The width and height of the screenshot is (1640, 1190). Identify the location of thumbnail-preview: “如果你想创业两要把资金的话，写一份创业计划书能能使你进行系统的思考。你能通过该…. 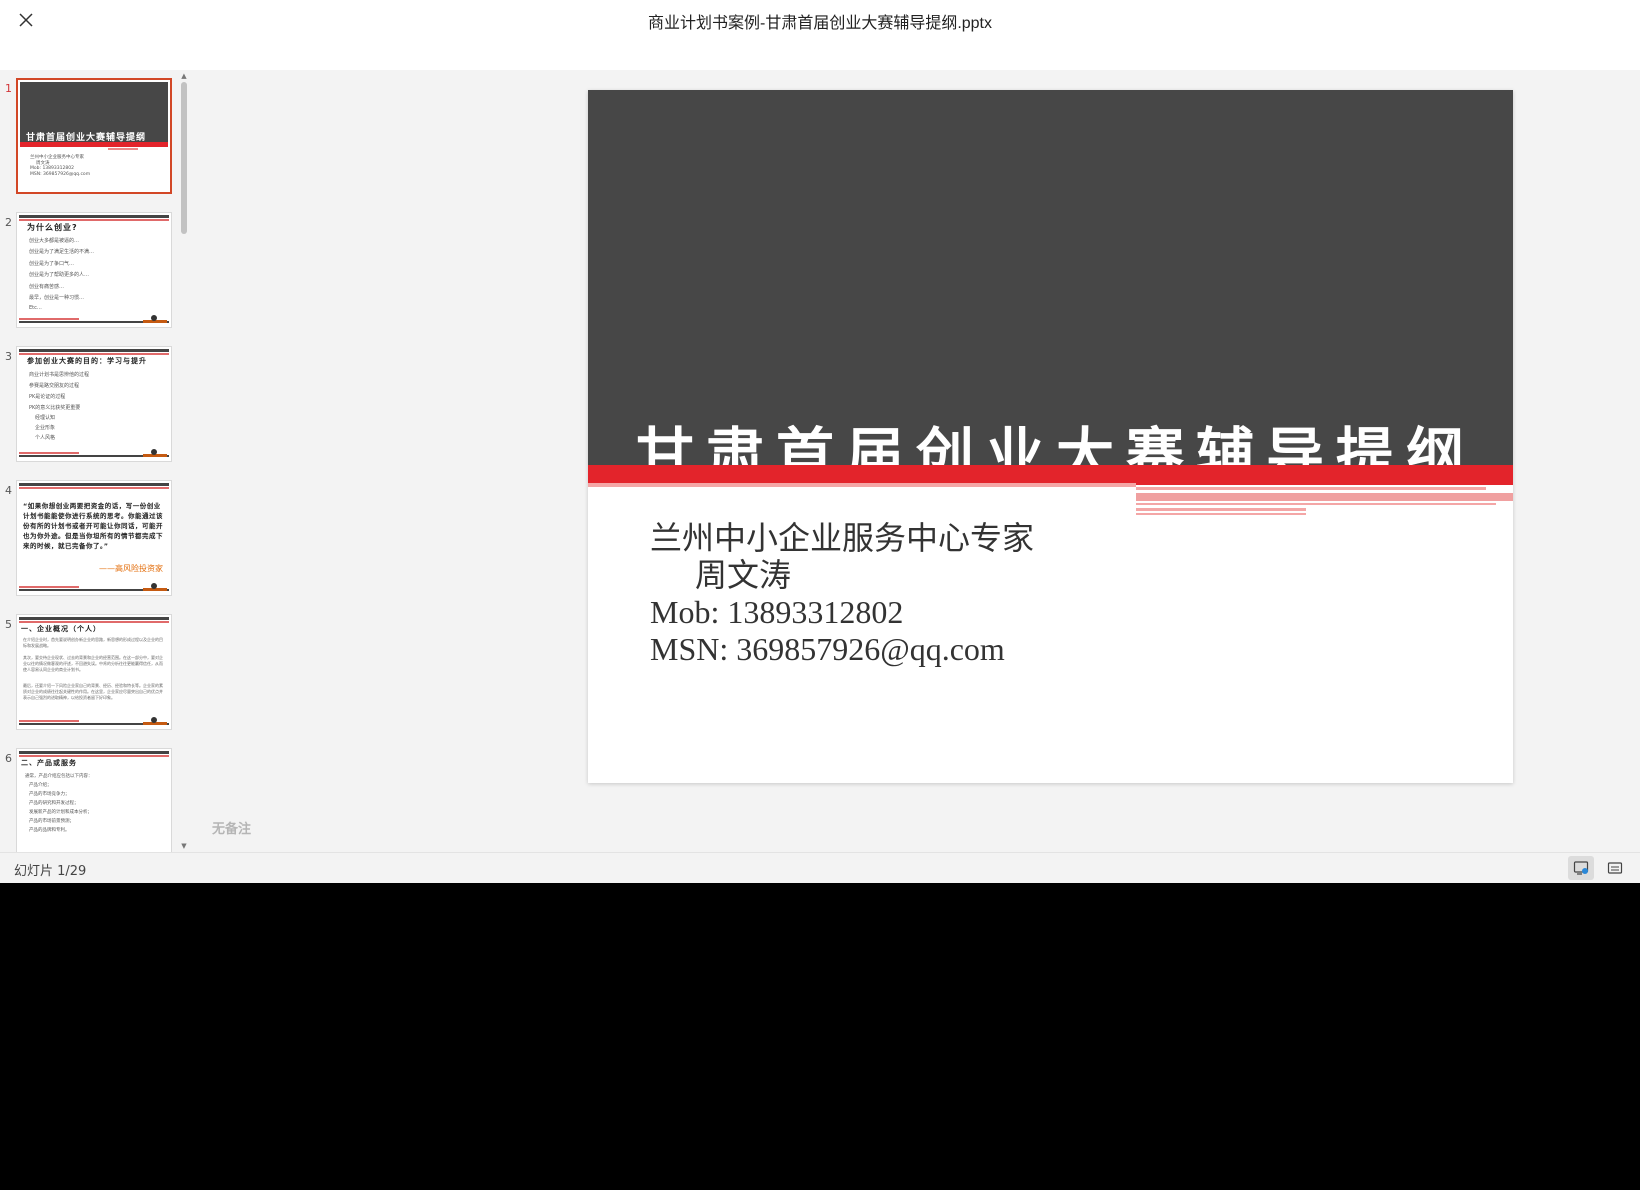
(94, 538).